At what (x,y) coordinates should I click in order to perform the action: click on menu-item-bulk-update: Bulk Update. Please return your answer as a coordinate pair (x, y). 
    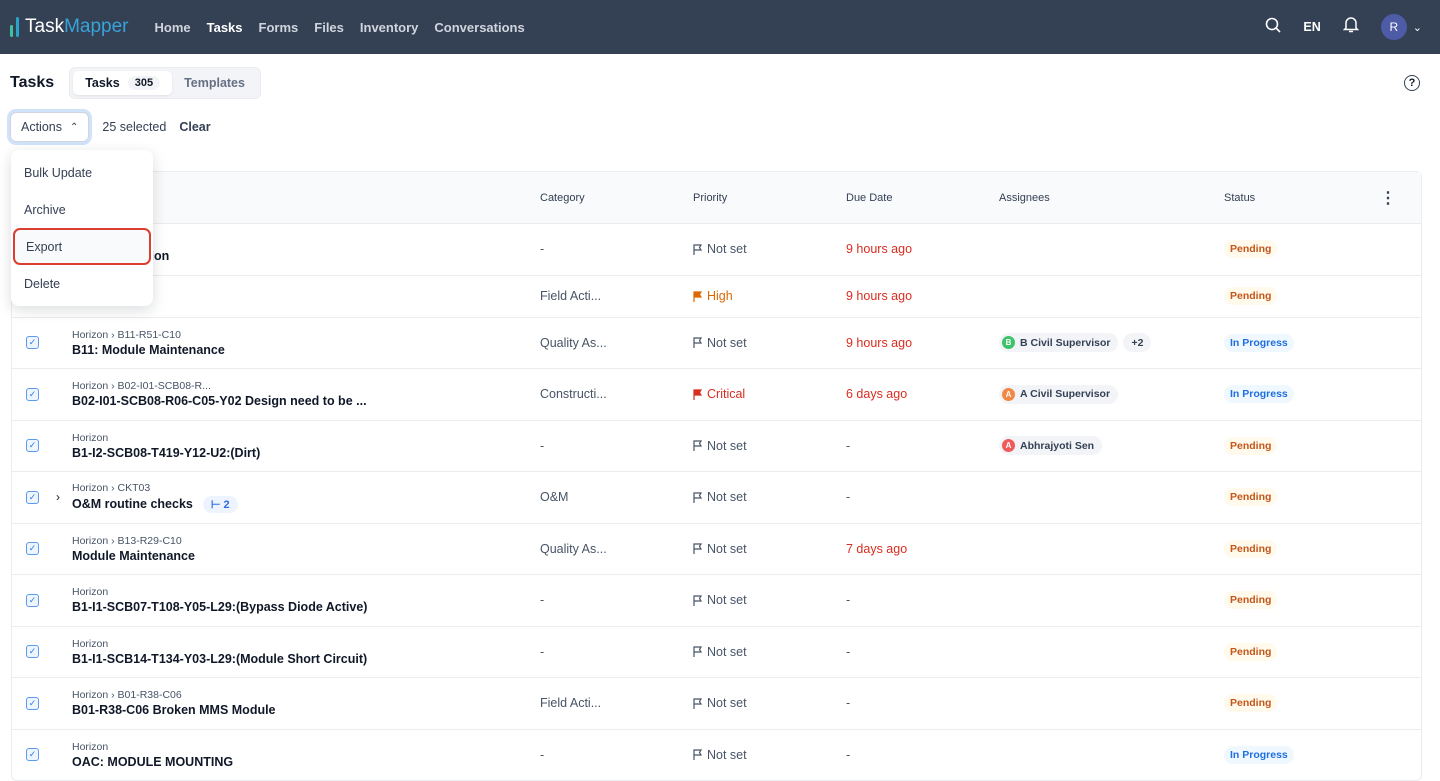
    Looking at the image, I should click on (82, 172).